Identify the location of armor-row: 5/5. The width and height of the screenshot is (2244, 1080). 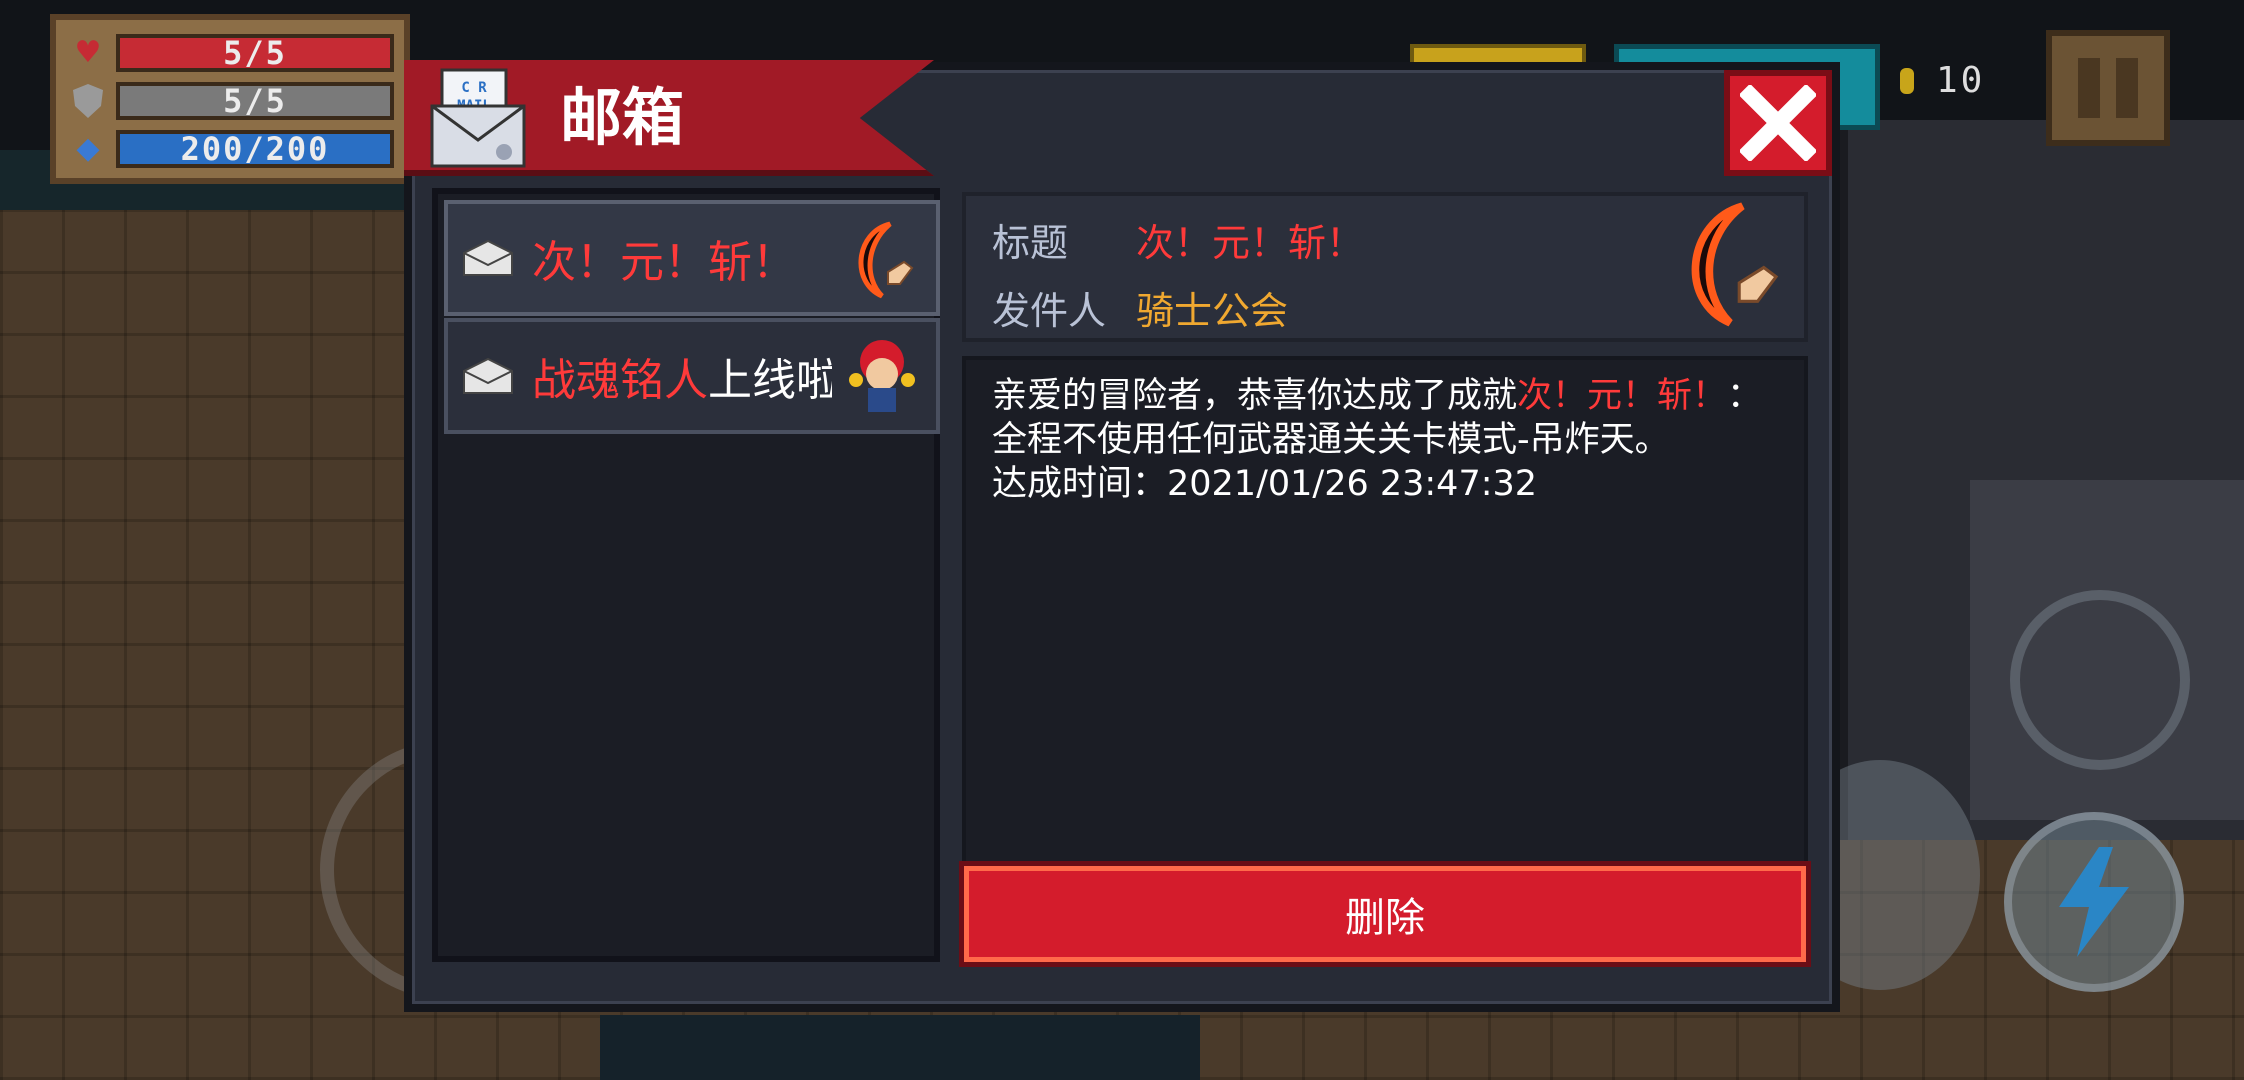
(232, 101).